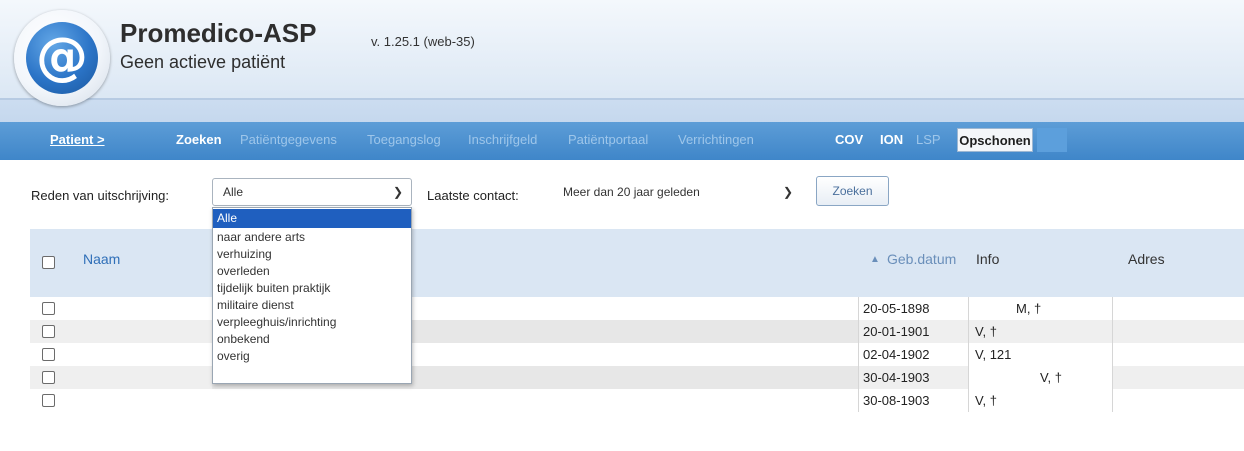  Describe the element at coordinates (852, 191) in the screenshot. I see `search-button: Zoeken` at that location.